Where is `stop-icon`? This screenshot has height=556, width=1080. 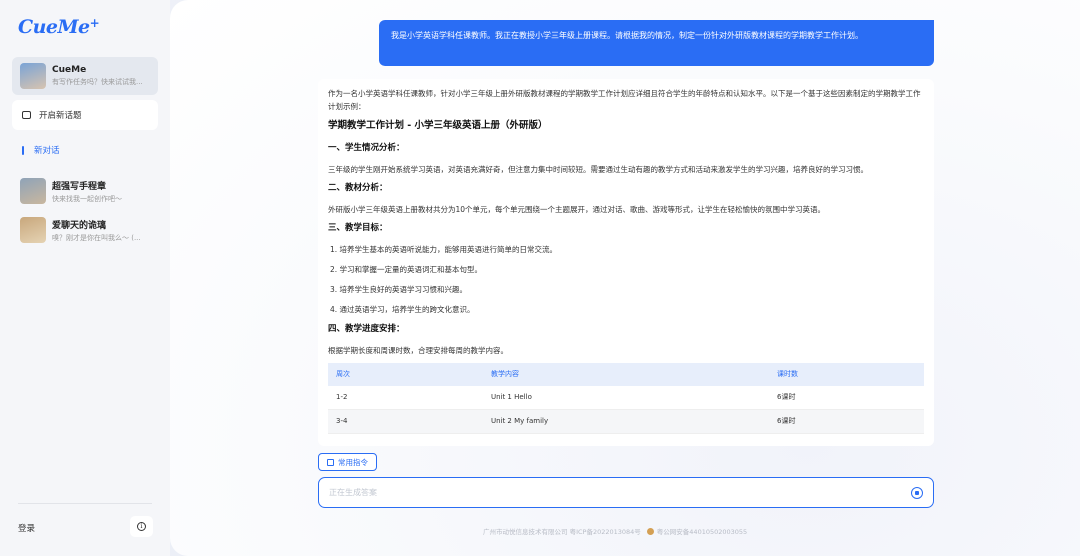 stop-icon is located at coordinates (917, 492).